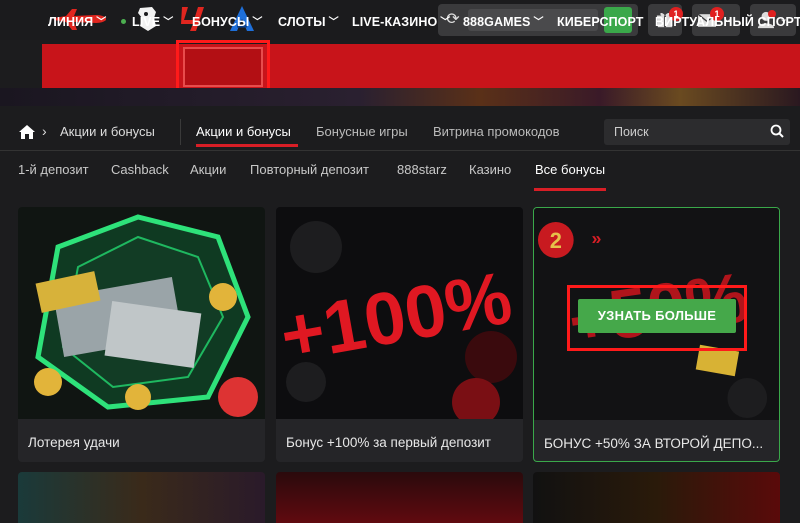  I want to click on tab-promo-showcase: Витрина промокодов, so click(496, 131).